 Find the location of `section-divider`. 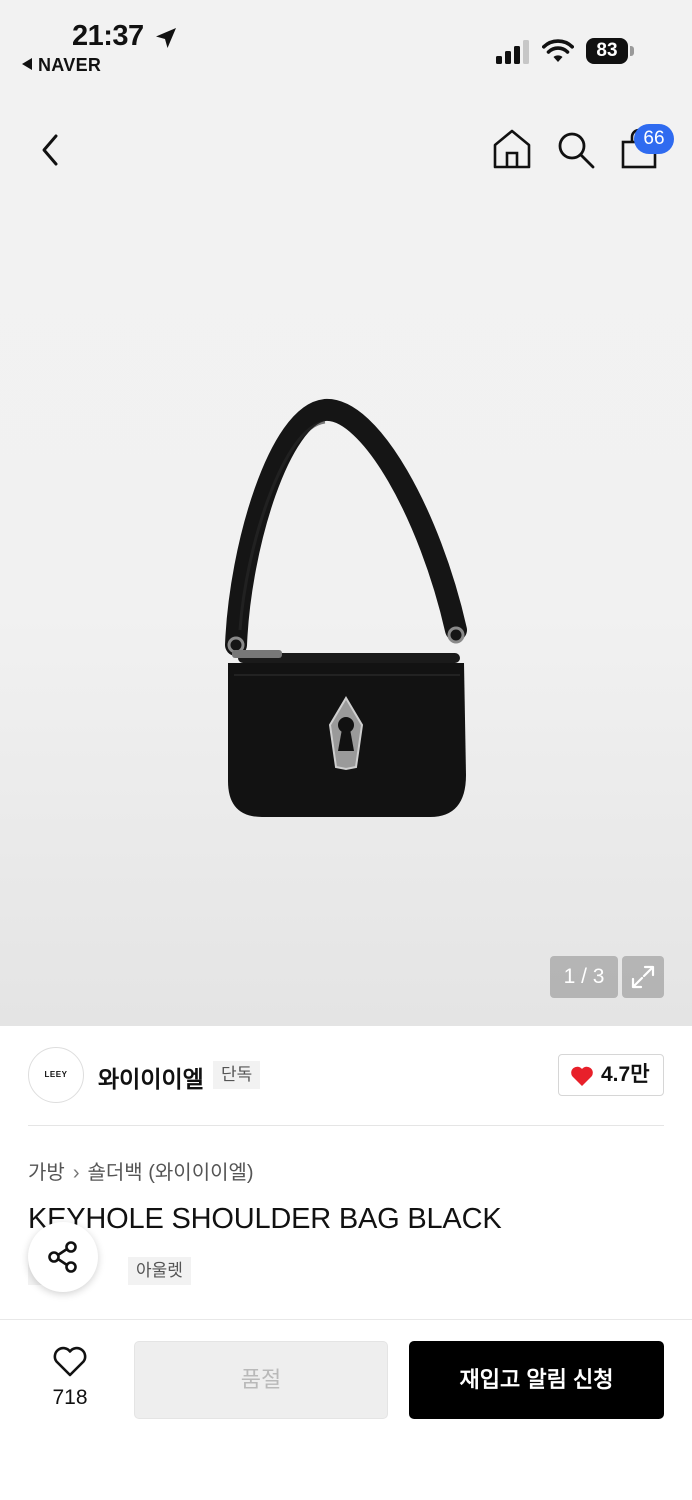

section-divider is located at coordinates (346, 1125).